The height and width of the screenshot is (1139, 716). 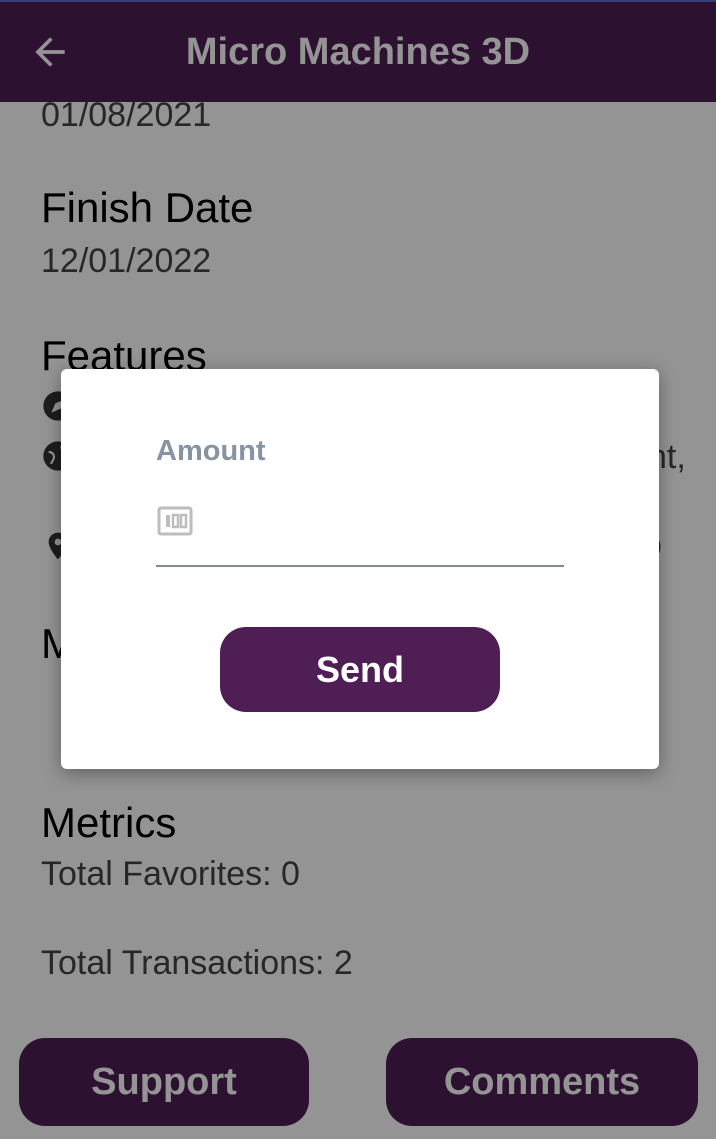 I want to click on money-icon, so click(x=175, y=521).